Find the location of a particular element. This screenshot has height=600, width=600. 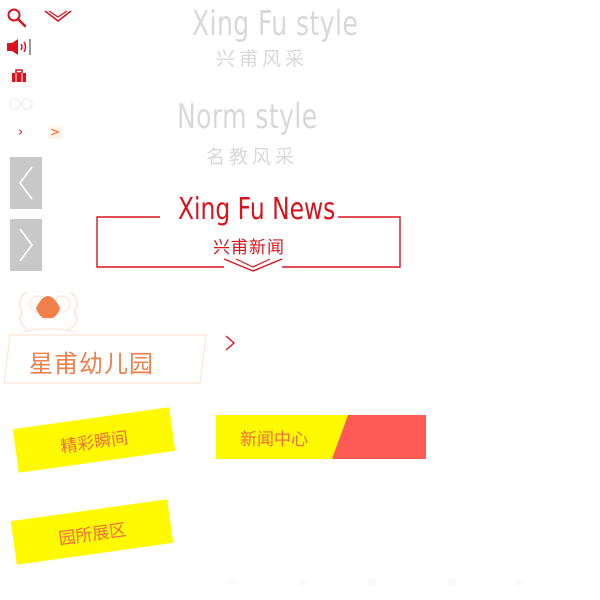

campus-display-label: 园所展区 is located at coordinates (92, 534).